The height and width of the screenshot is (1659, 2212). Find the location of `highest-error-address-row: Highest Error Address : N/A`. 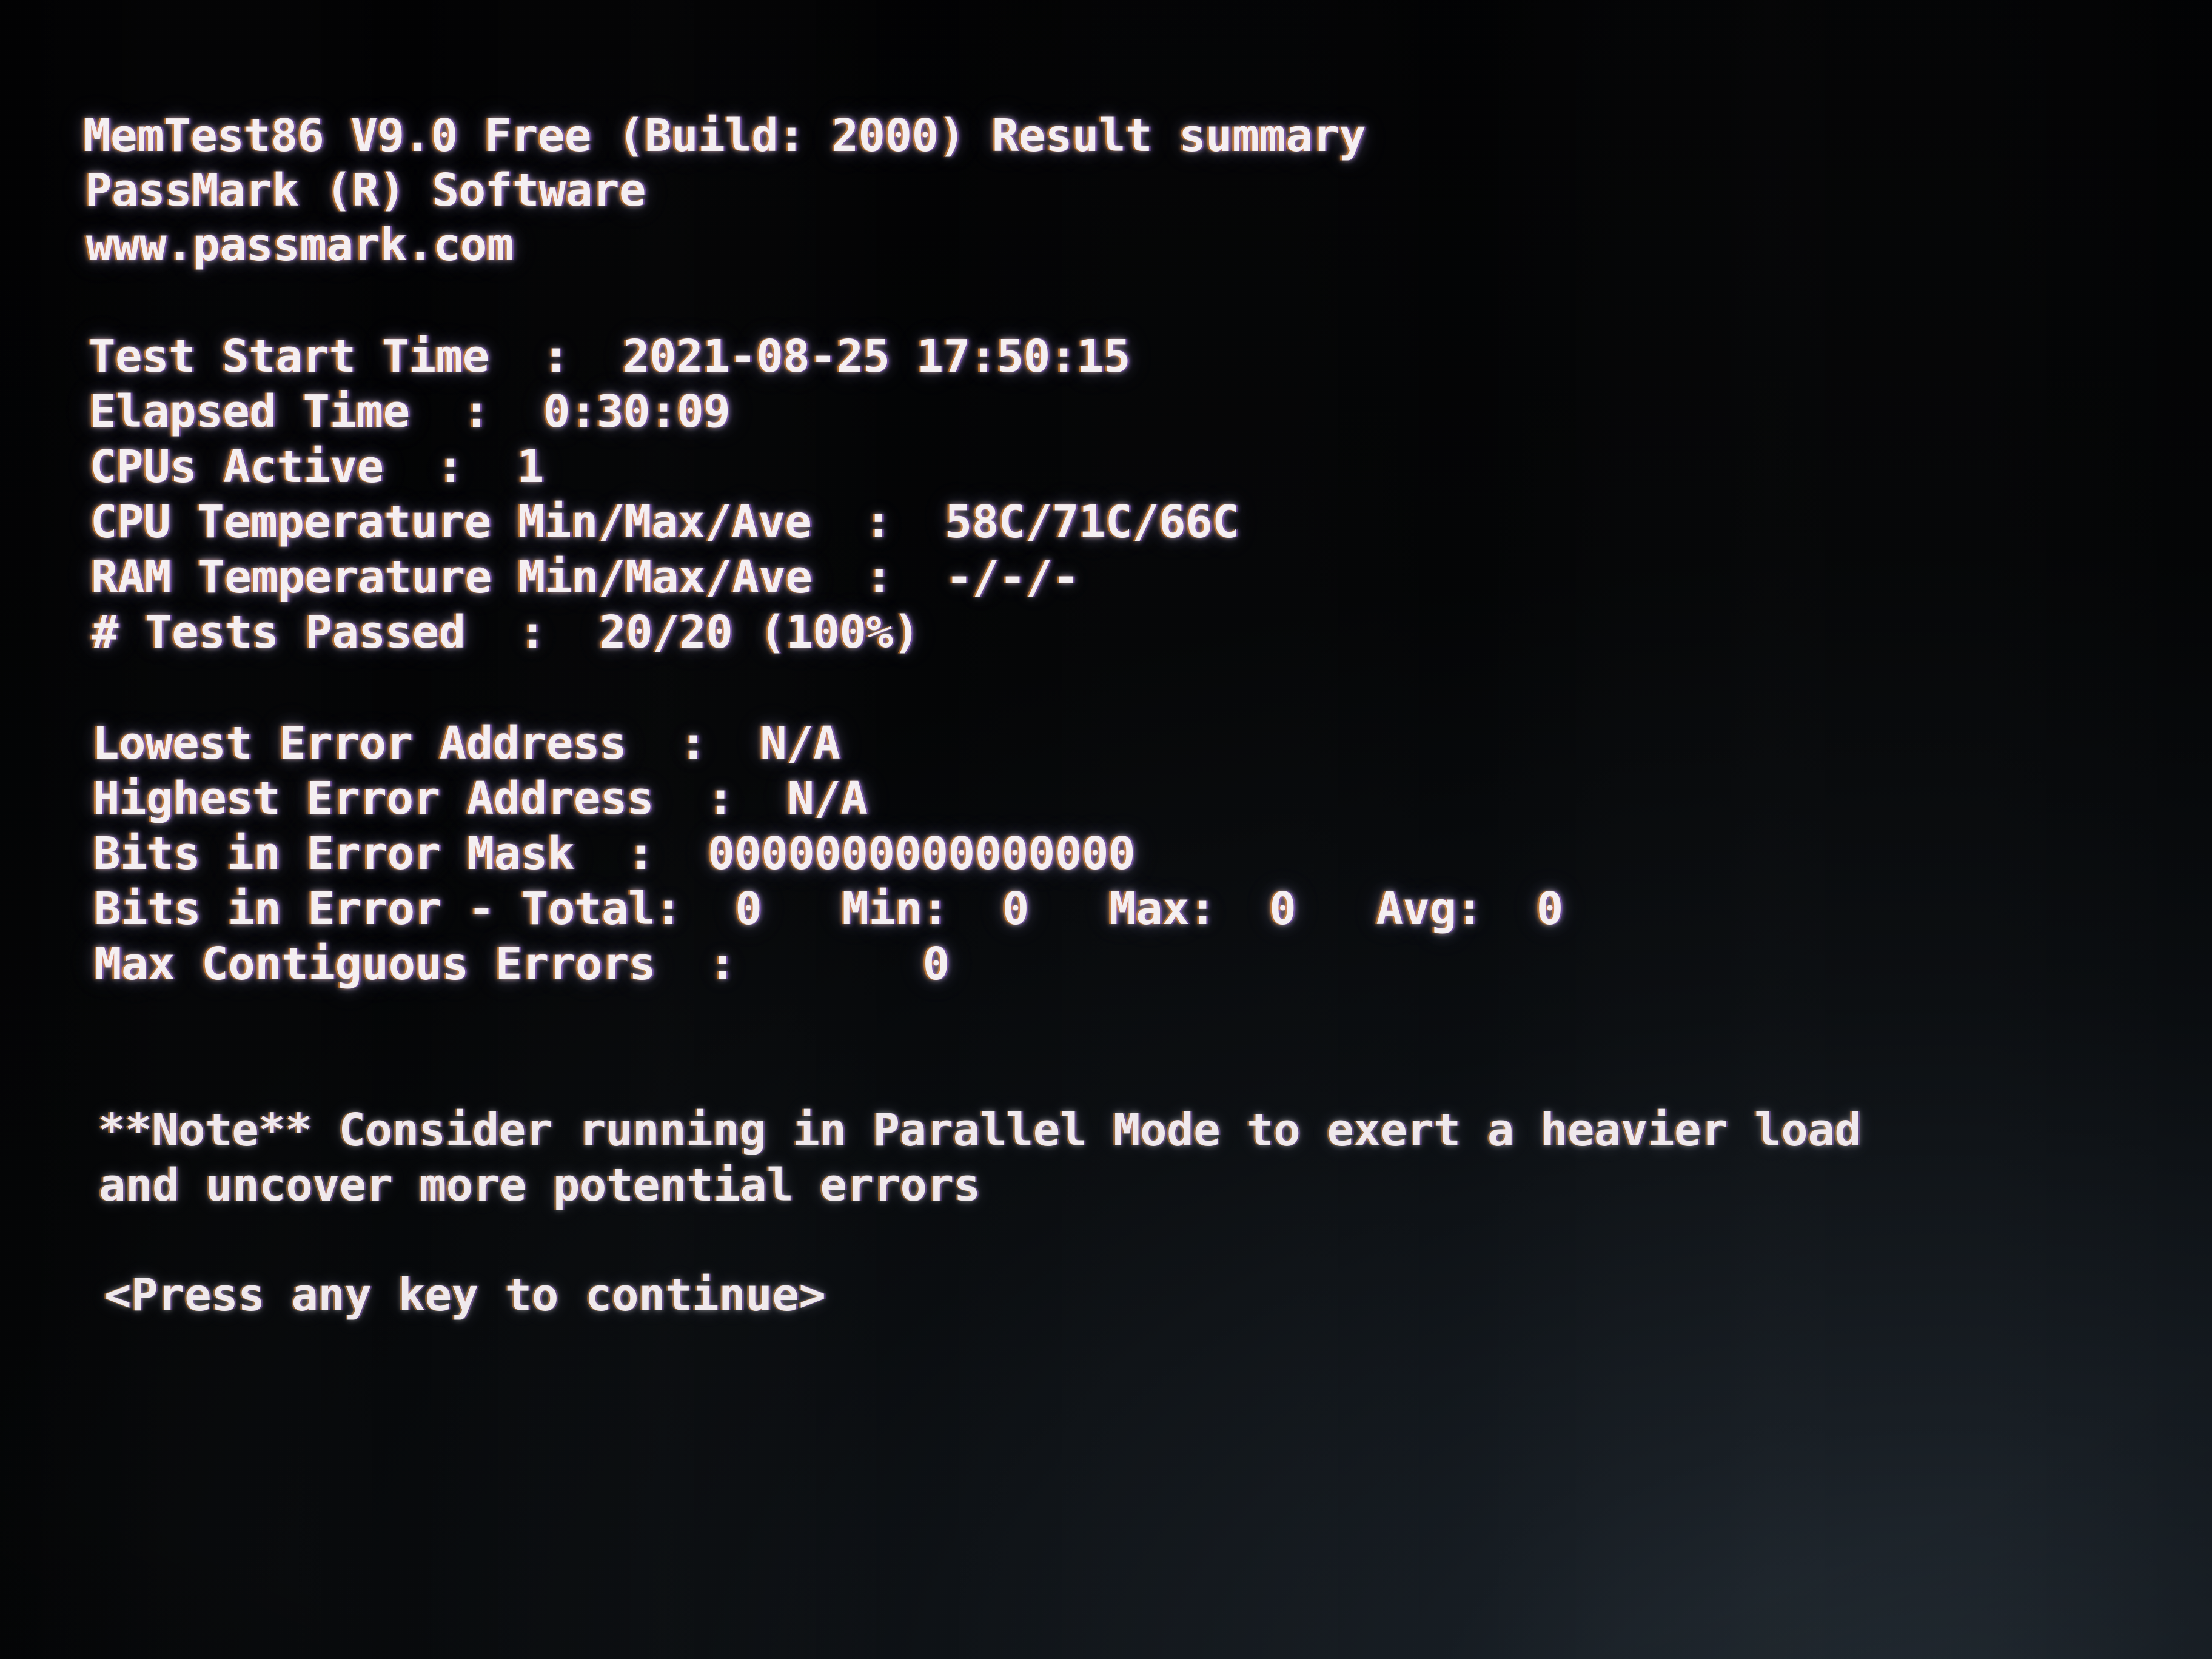

highest-error-address-row: Highest Error Address : N/A is located at coordinates (480, 799).